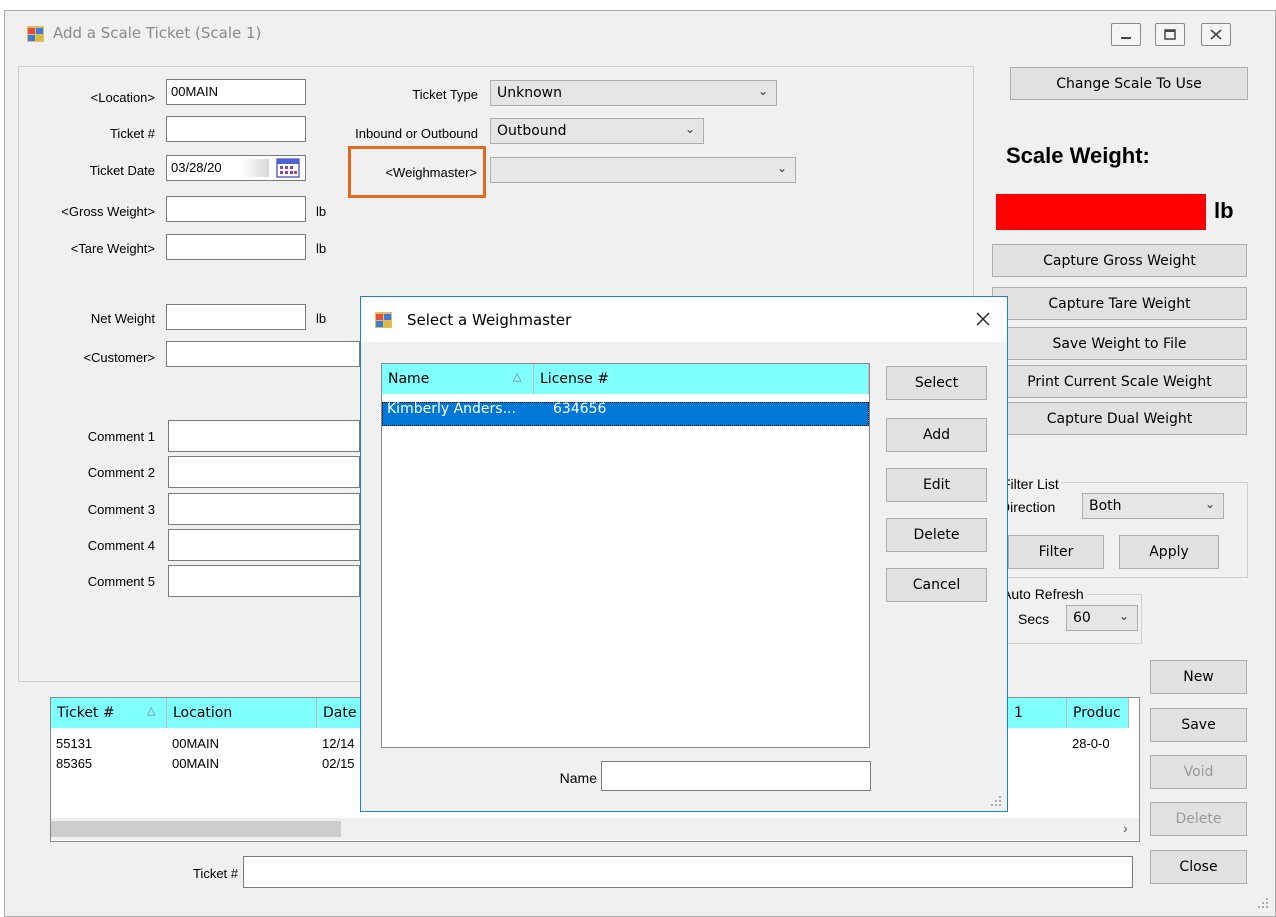 Image resolution: width=1276 pixels, height=917 pixels. I want to click on ticket-date-value: 03/28/20, so click(196, 167).